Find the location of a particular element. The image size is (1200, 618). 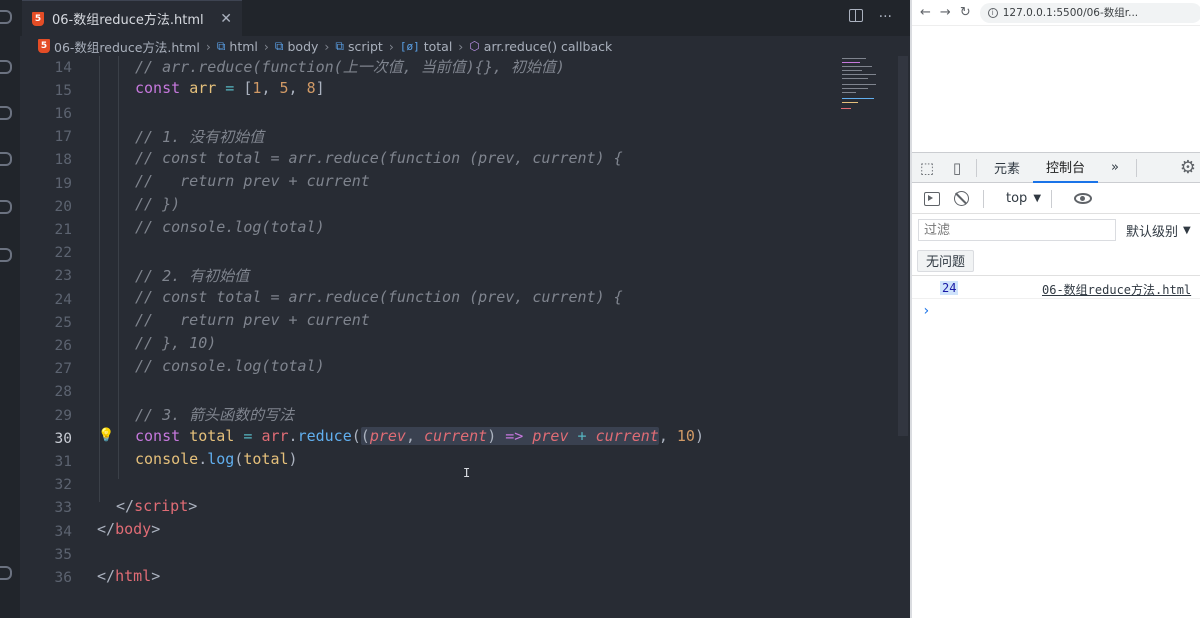

line-number: 36 is located at coordinates (63, 577).